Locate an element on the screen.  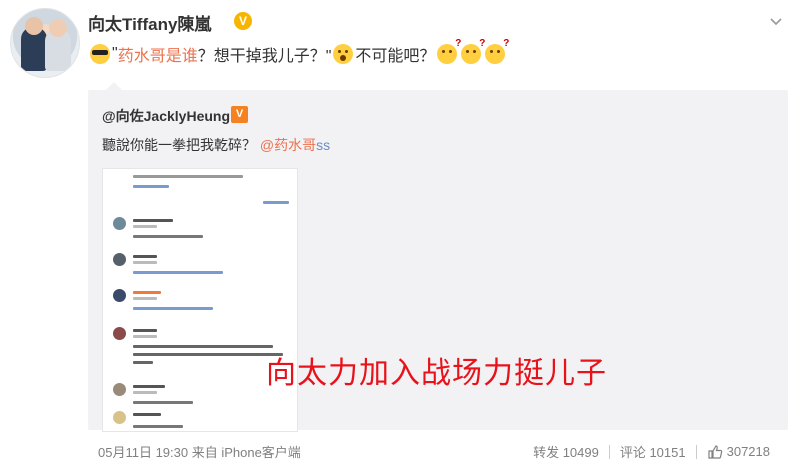
verified-badge-icon: V is located at coordinates (243, 21).